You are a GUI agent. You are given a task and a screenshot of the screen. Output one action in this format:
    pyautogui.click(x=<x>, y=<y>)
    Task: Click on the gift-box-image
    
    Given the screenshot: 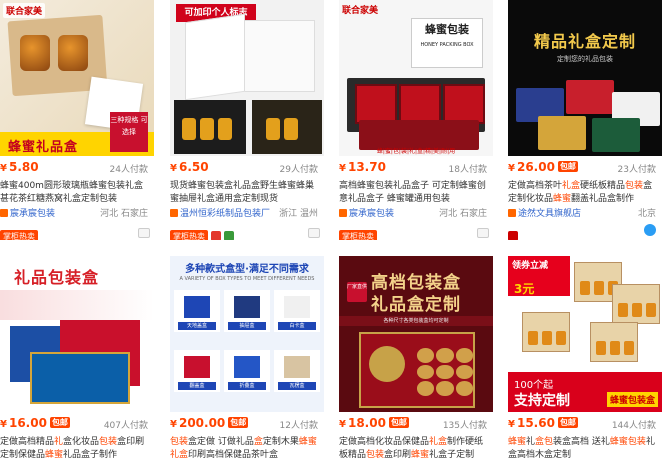 What is the action you would take?
    pyautogui.click(x=590, y=97)
    